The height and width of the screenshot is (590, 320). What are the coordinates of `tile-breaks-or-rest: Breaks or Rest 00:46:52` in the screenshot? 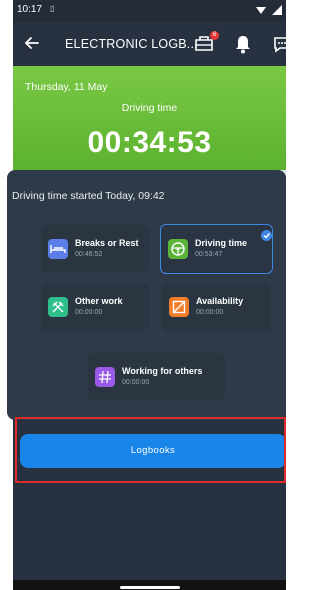 It's located at (95, 249).